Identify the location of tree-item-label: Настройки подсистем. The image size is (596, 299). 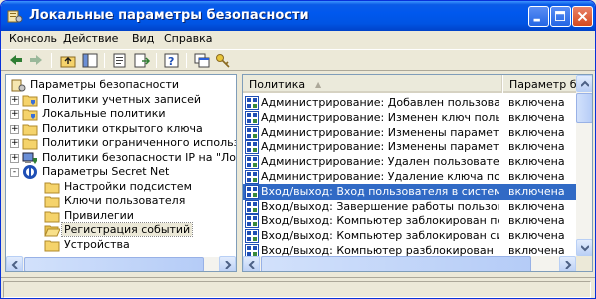
(128, 186).